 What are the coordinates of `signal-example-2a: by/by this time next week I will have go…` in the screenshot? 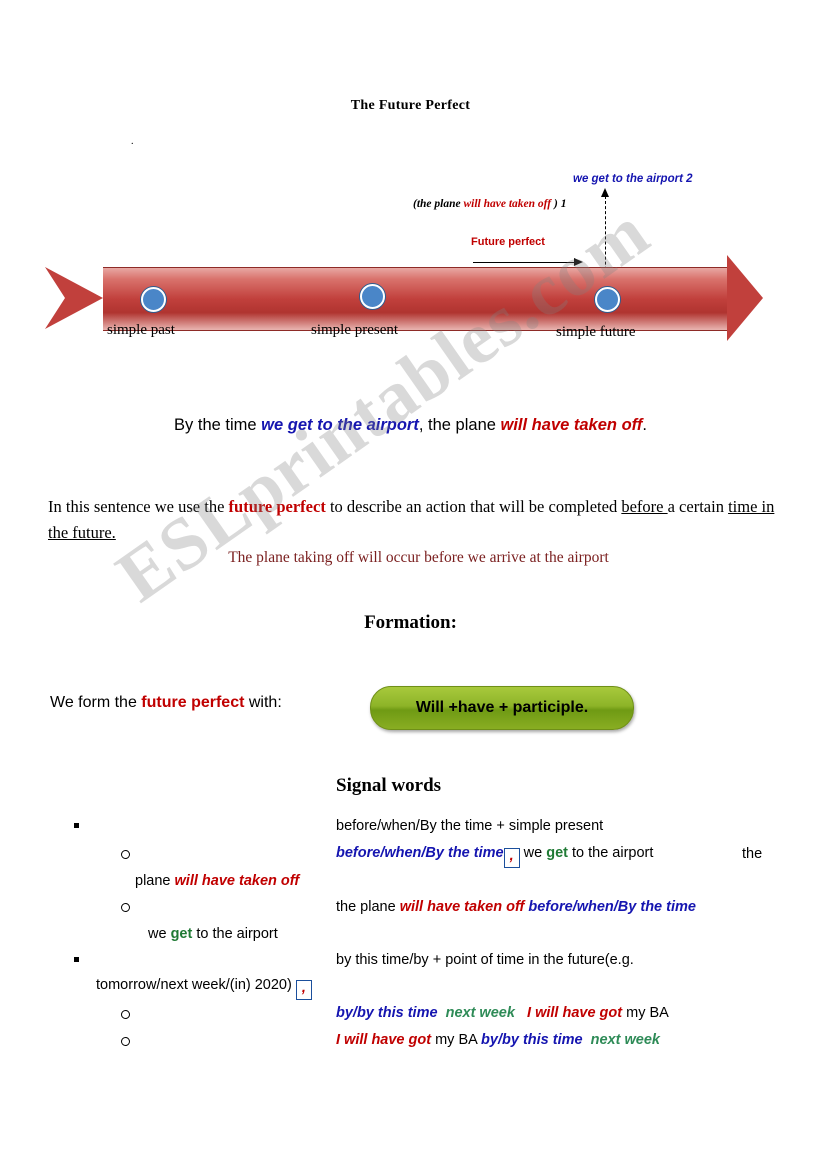 It's located at (502, 1013).